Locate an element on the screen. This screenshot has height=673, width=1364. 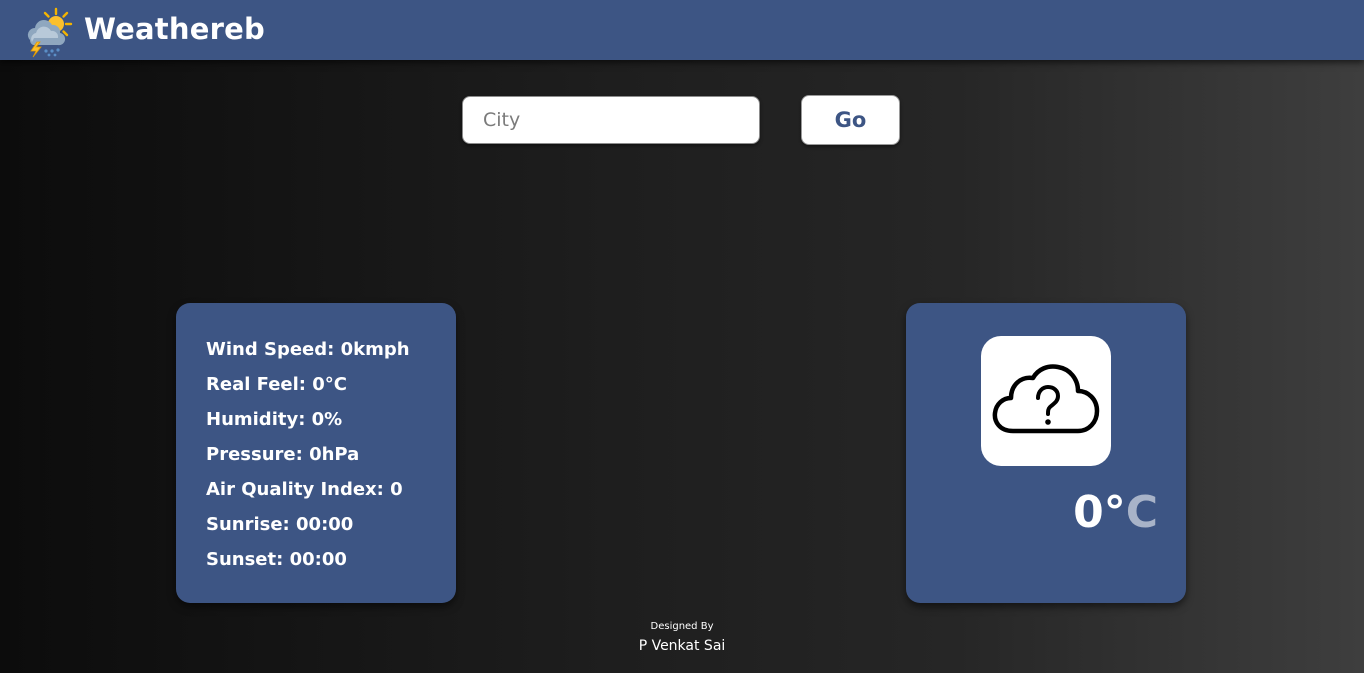
top-navbar: Weathereb is located at coordinates (682, 30).